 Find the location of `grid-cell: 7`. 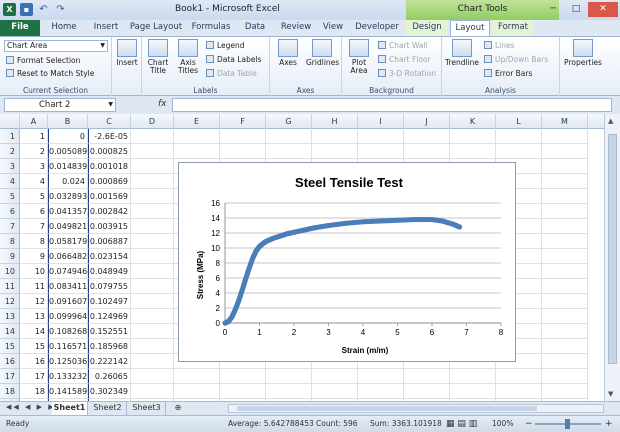

grid-cell: 7 is located at coordinates (34, 226).